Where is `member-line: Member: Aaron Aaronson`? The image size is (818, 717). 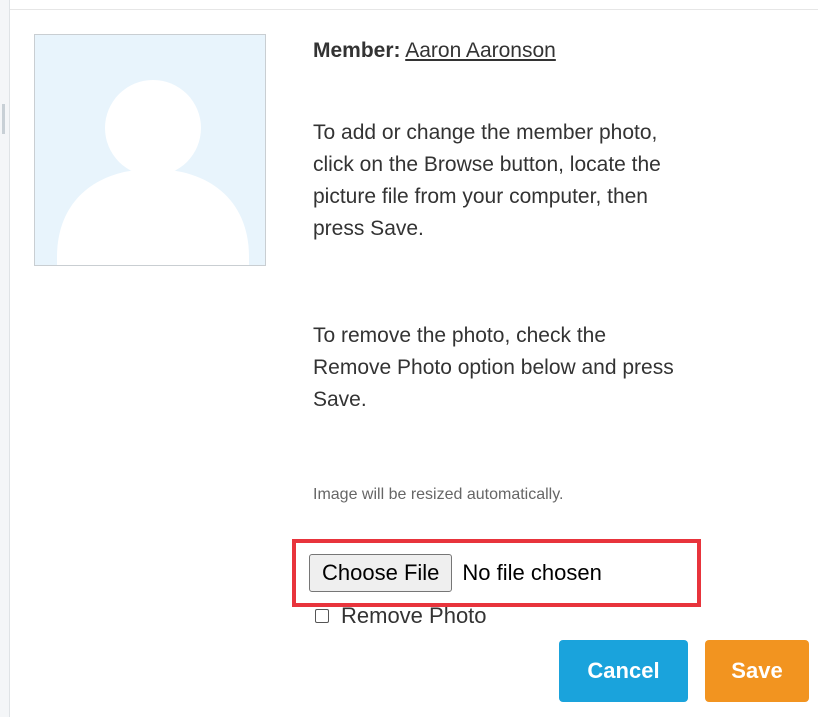
member-line: Member: Aaron Aaronson is located at coordinates (563, 51).